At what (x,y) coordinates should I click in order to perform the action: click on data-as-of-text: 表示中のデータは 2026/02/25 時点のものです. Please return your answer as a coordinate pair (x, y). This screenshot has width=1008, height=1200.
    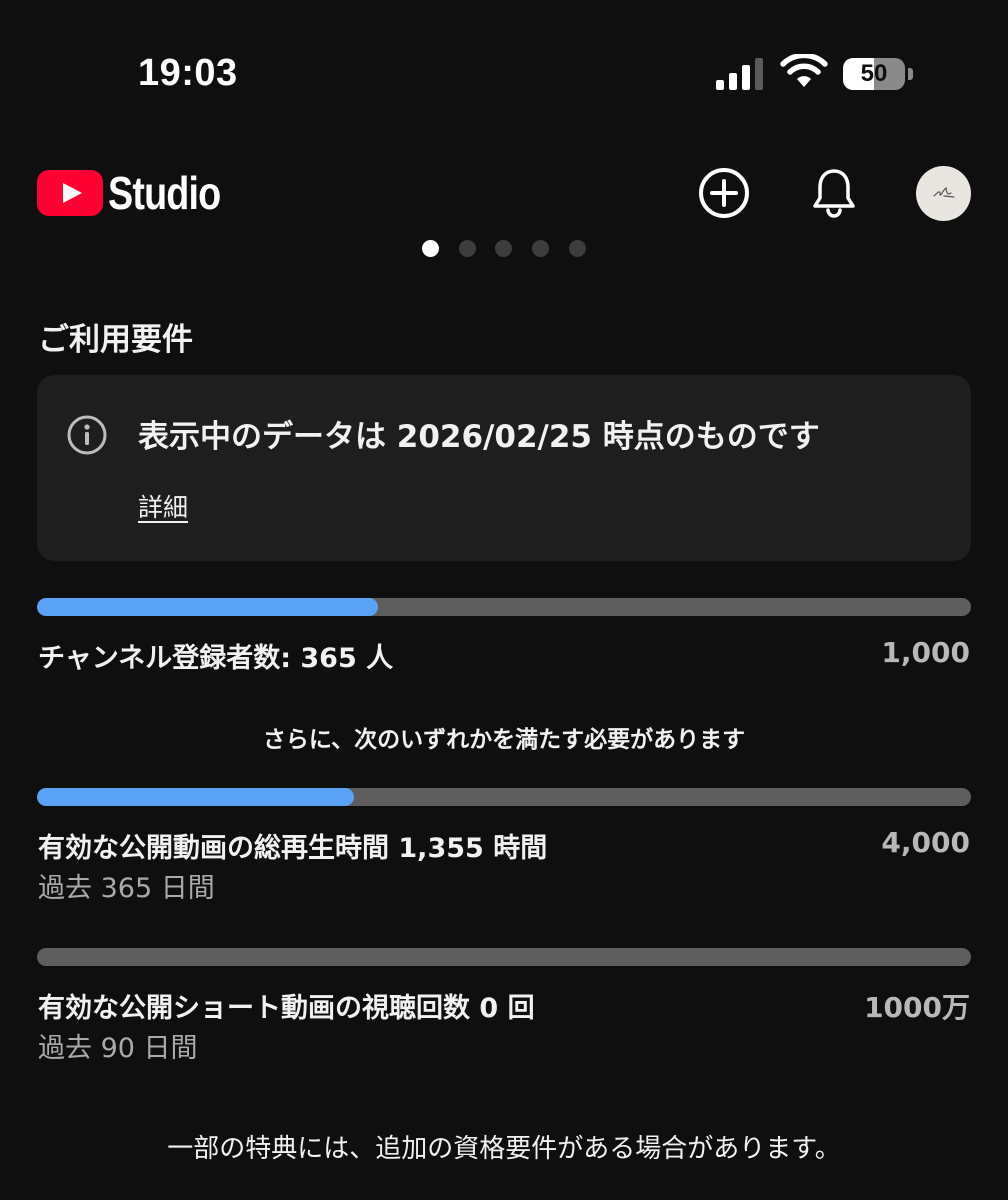
    Looking at the image, I should click on (479, 437).